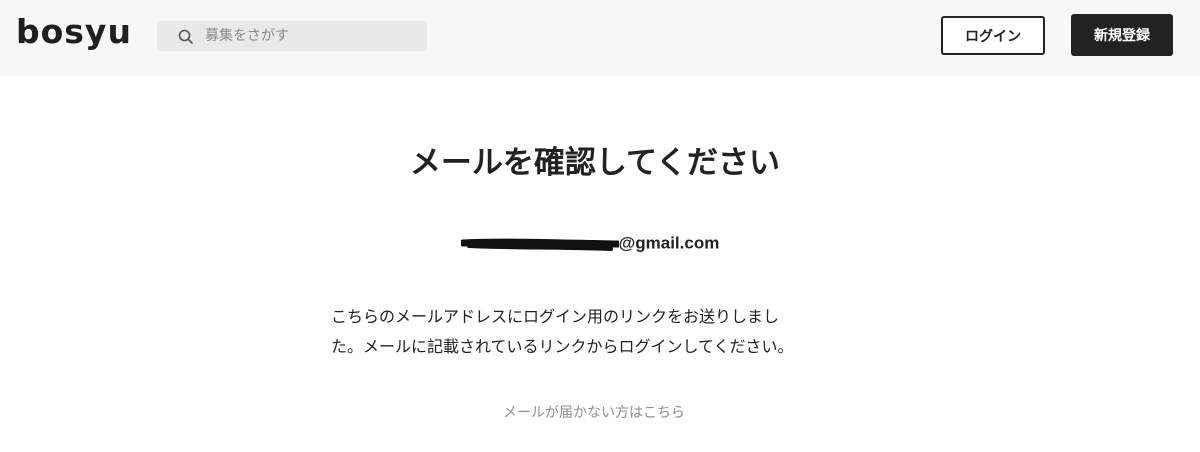 Image resolution: width=1200 pixels, height=452 pixels. I want to click on email-address: @gmail.com, so click(590, 243).